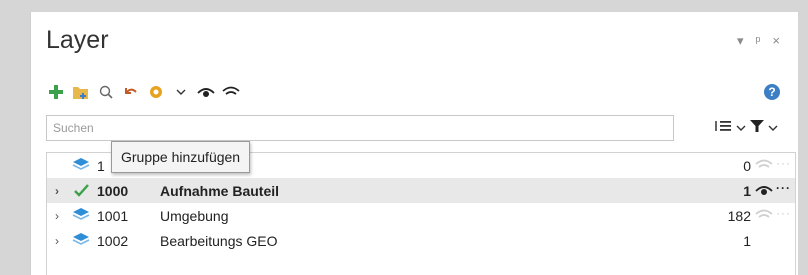  Describe the element at coordinates (747, 165) in the screenshot. I see `layer-count: 0` at that location.